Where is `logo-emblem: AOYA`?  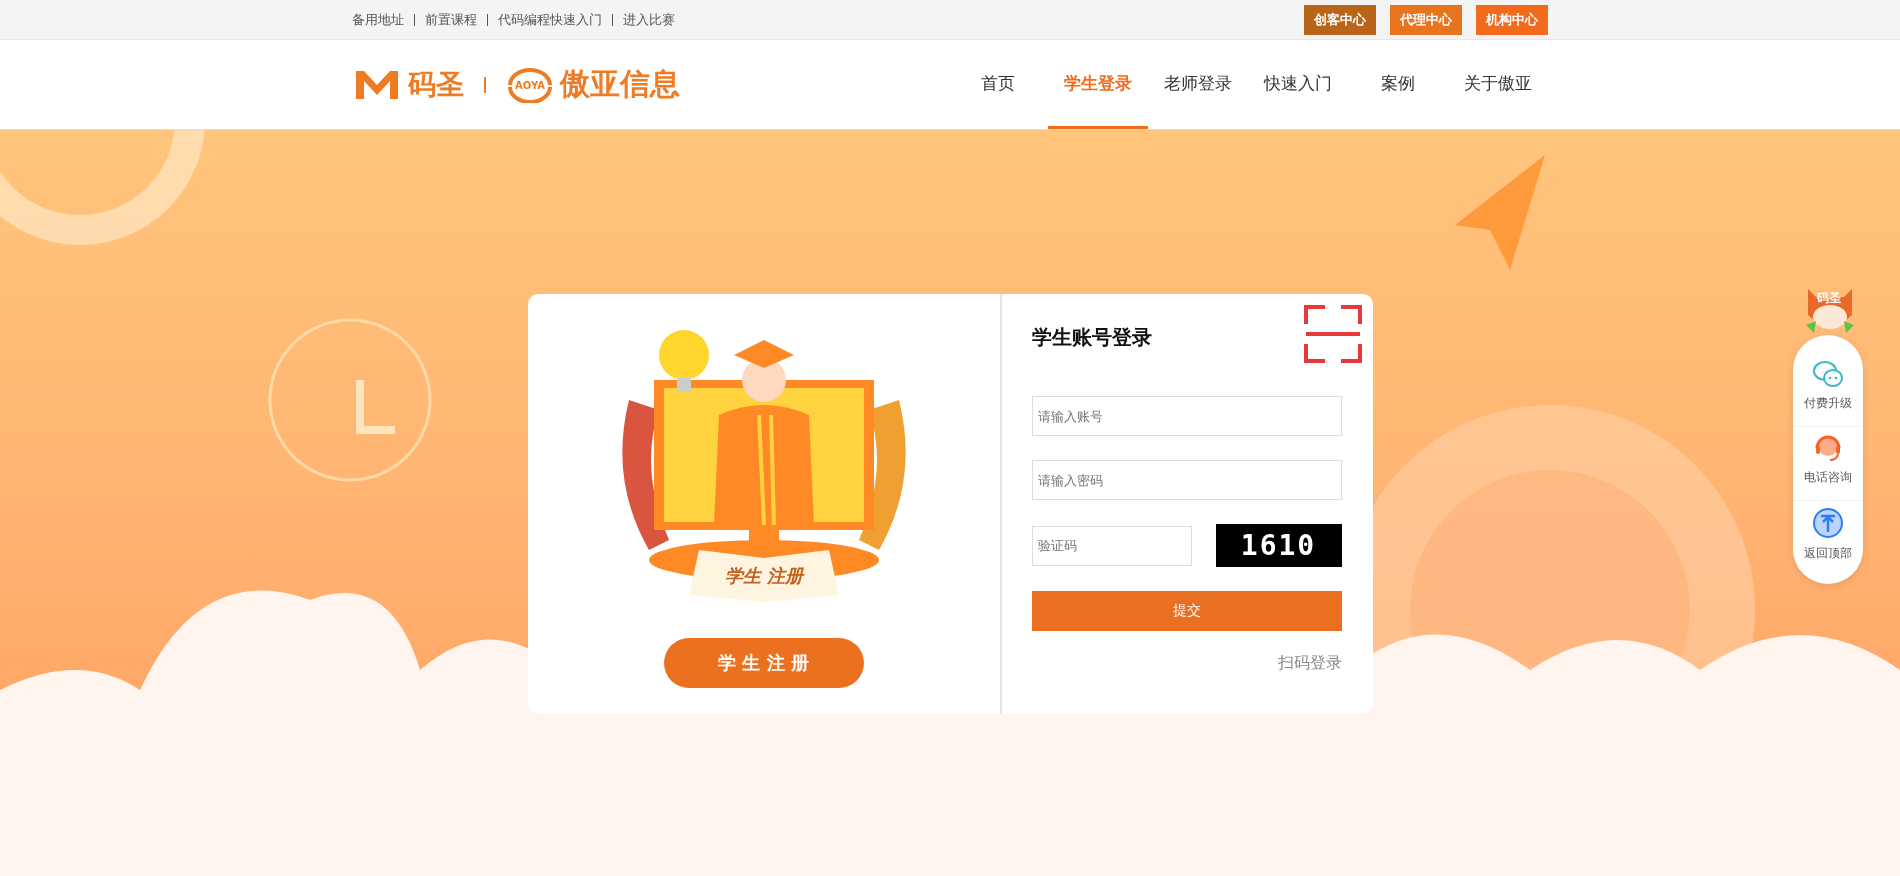
logo-emblem: AOYA is located at coordinates (530, 84).